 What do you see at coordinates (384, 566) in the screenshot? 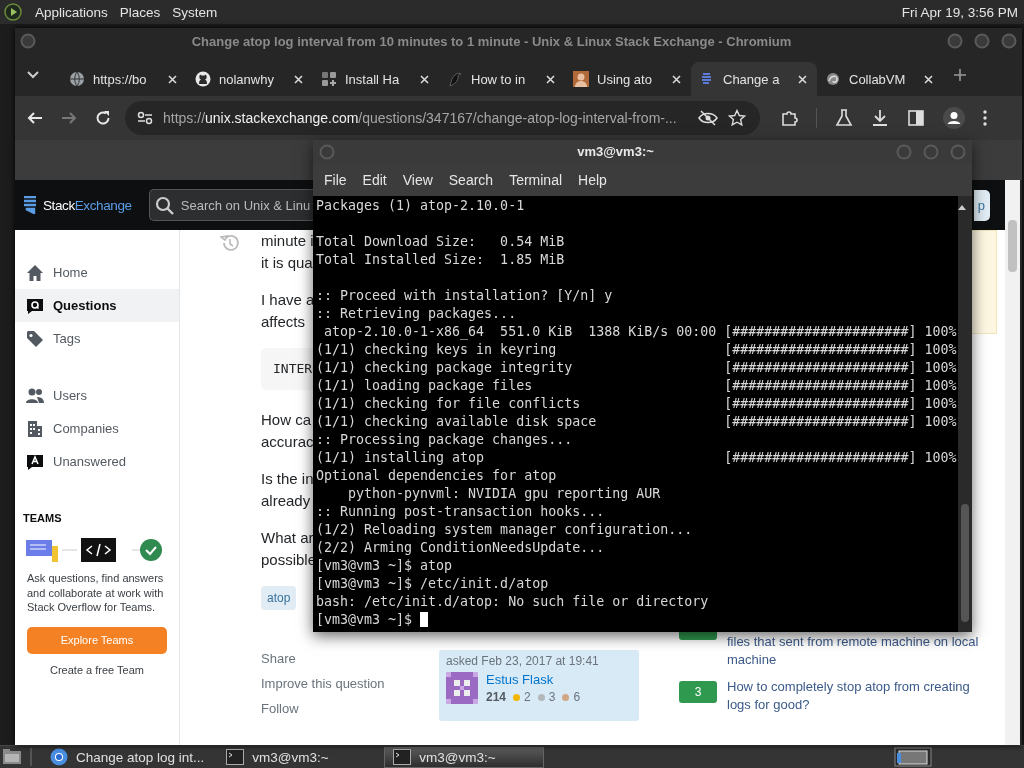
I see `terminal-line: [vm3@vm3 ~]$ atop` at bounding box center [384, 566].